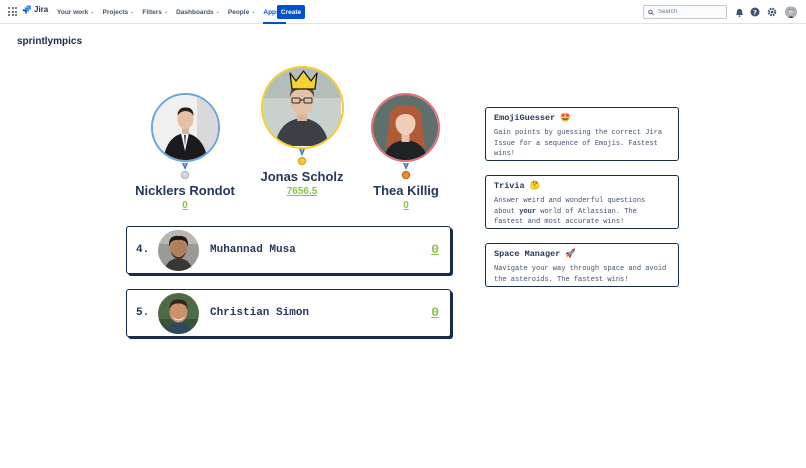 The height and width of the screenshot is (468, 806). Describe the element at coordinates (185, 205) in the screenshot. I see `podium-second-score: 0` at that location.